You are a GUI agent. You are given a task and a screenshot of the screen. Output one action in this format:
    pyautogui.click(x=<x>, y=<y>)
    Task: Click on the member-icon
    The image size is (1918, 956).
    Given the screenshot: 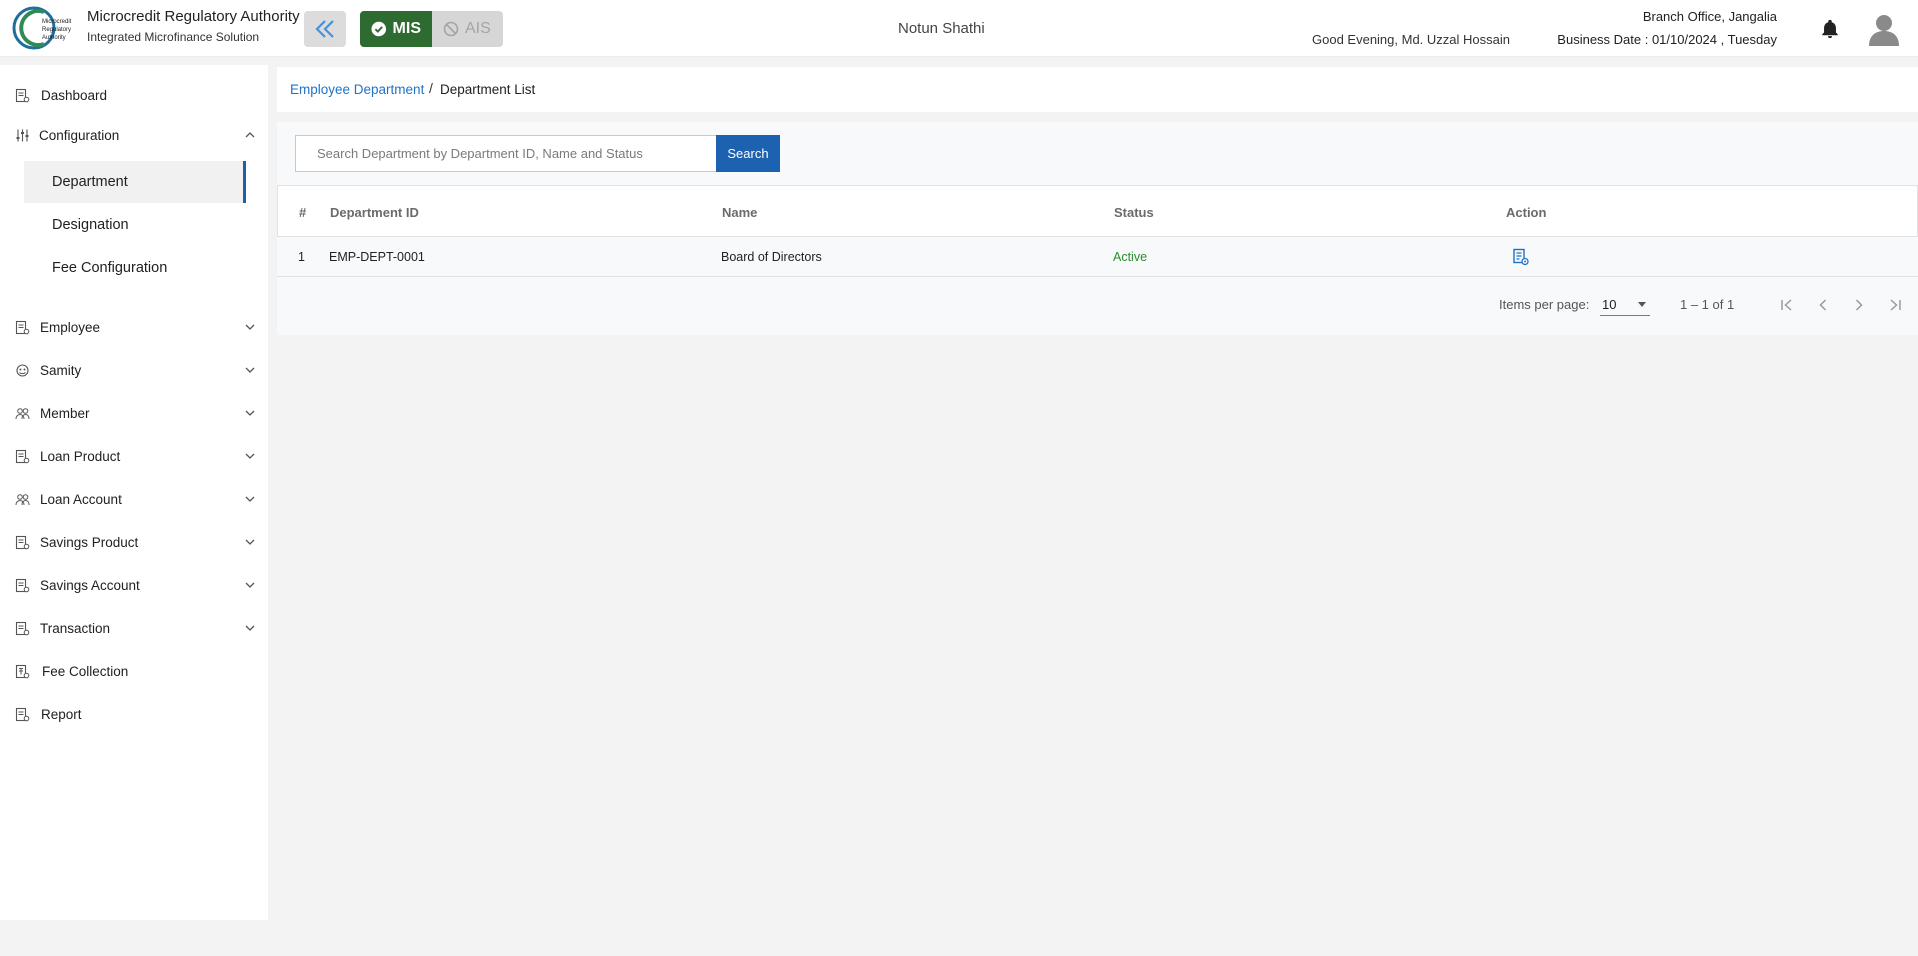 What is the action you would take?
    pyautogui.click(x=22, y=414)
    